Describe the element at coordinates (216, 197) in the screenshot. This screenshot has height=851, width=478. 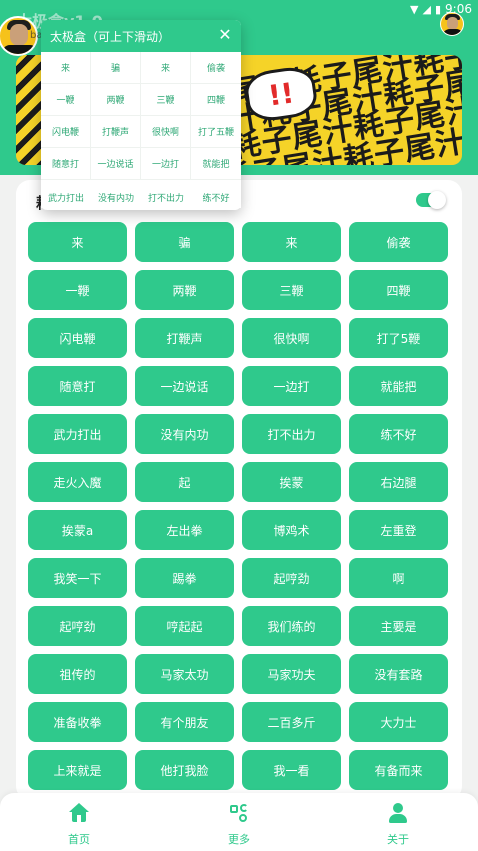
I see `floating-panel-item: 练不好` at that location.